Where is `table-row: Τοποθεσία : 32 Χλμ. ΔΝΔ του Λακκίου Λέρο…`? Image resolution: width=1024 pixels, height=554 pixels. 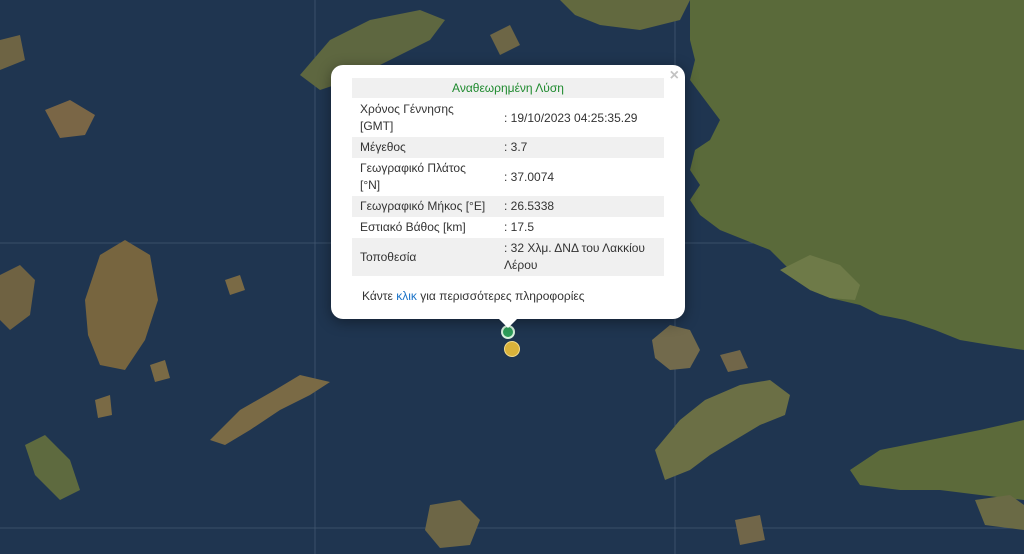
table-row: Τοποθεσία : 32 Χλμ. ΔΝΔ του Λακκίου Λέρο… is located at coordinates (508, 257).